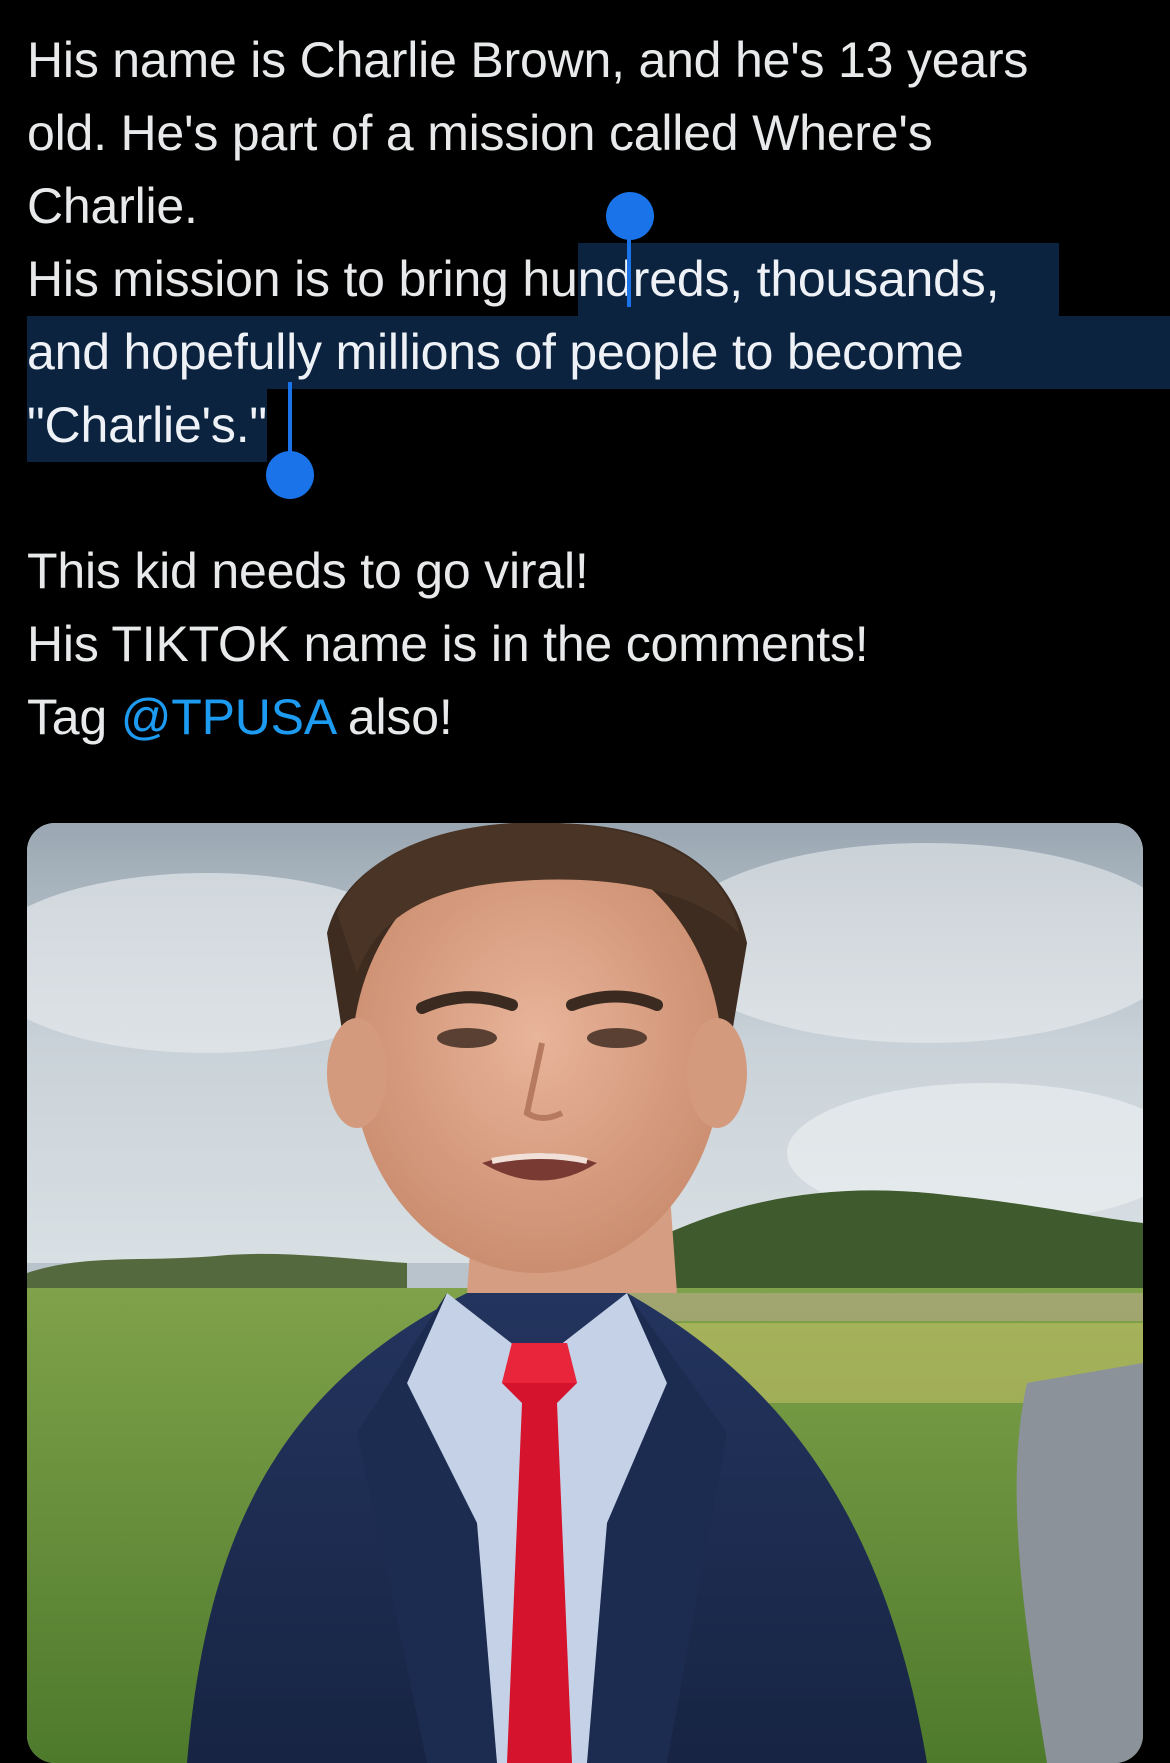 The height and width of the screenshot is (1763, 1170). I want to click on tweet-line: Charlie., so click(112, 206).